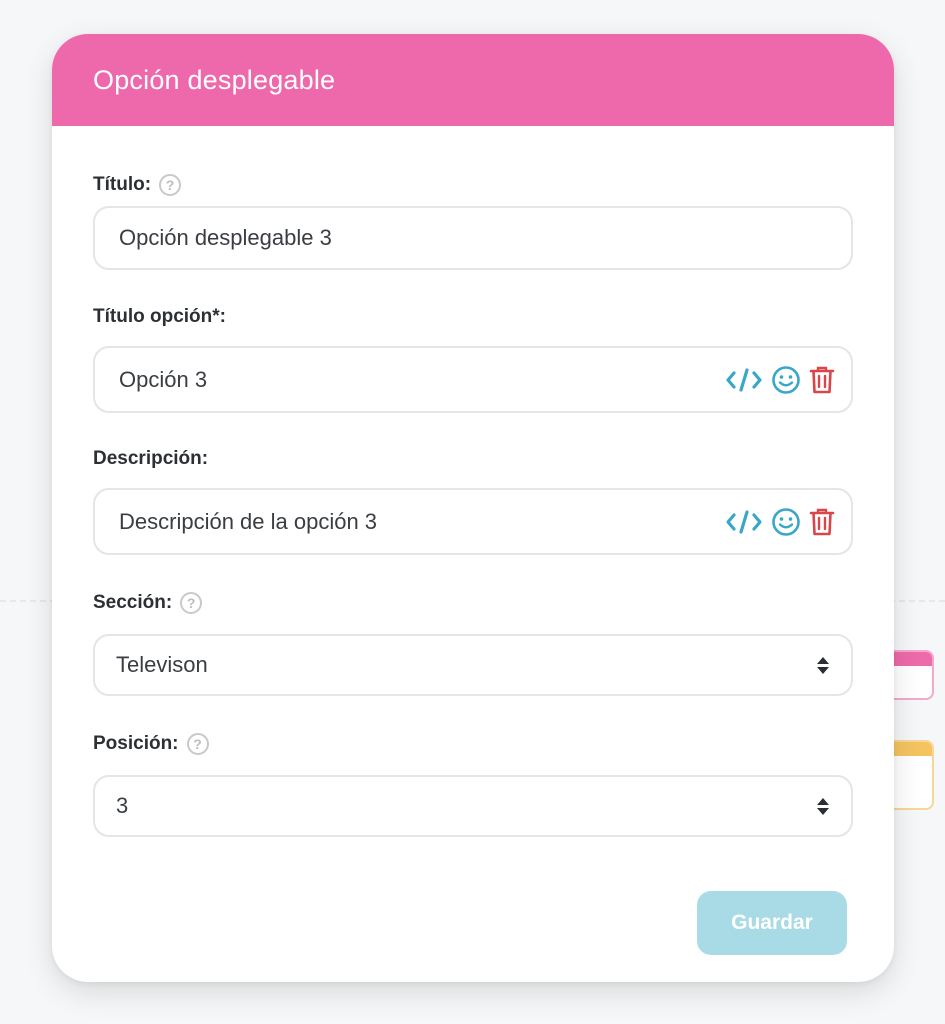 The height and width of the screenshot is (1024, 945). I want to click on option-title-label: Título opción*:, so click(159, 317).